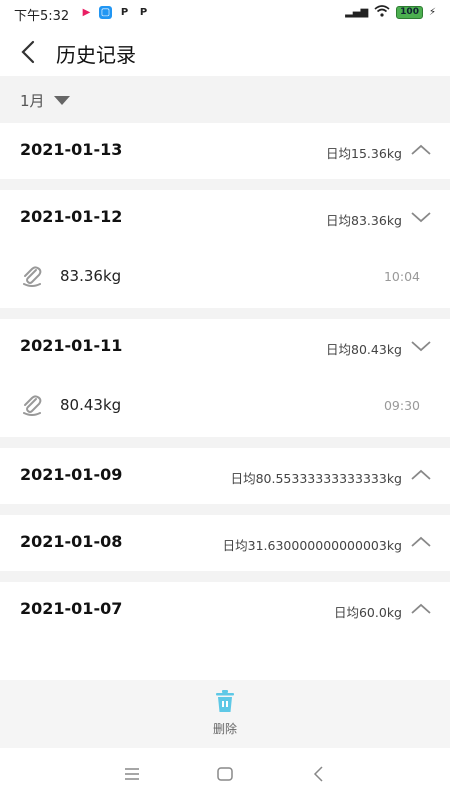  What do you see at coordinates (409, 12) in the screenshot?
I see `battery-icon: 100` at bounding box center [409, 12].